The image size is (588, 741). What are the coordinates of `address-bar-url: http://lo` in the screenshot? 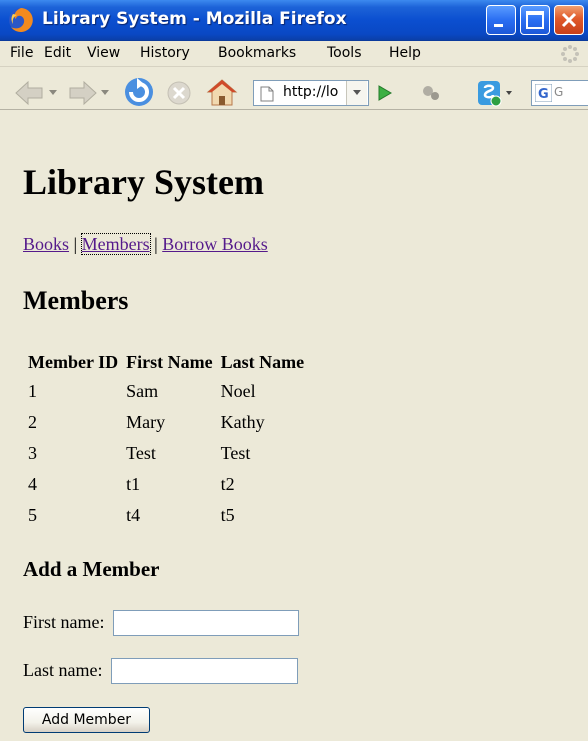 It's located at (311, 92).